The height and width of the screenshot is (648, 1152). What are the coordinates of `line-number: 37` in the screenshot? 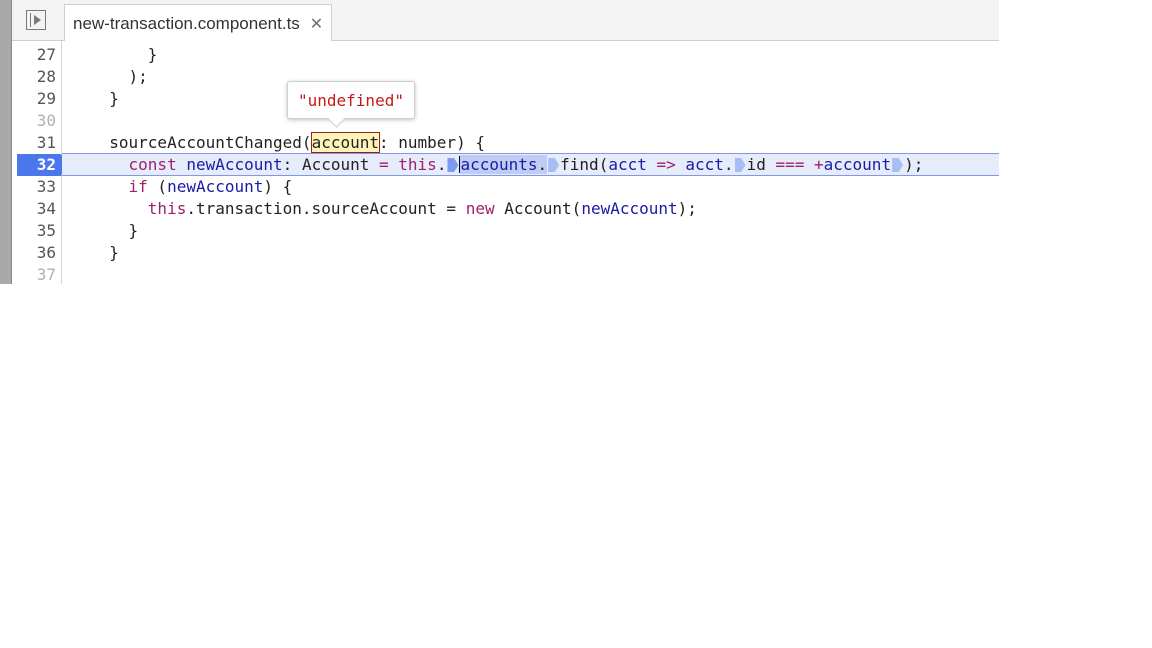 It's located at (34, 275).